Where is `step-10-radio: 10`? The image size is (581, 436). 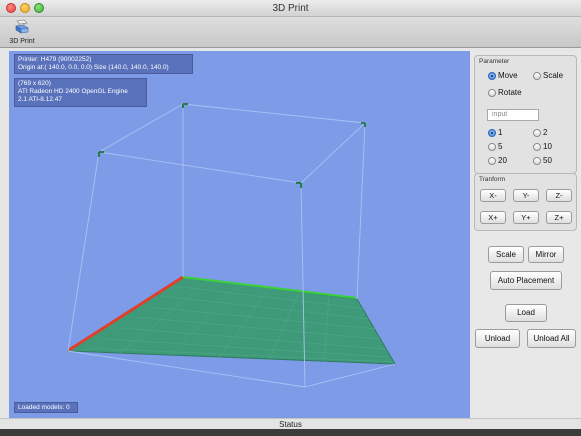
step-10-radio: 10 is located at coordinates (542, 146).